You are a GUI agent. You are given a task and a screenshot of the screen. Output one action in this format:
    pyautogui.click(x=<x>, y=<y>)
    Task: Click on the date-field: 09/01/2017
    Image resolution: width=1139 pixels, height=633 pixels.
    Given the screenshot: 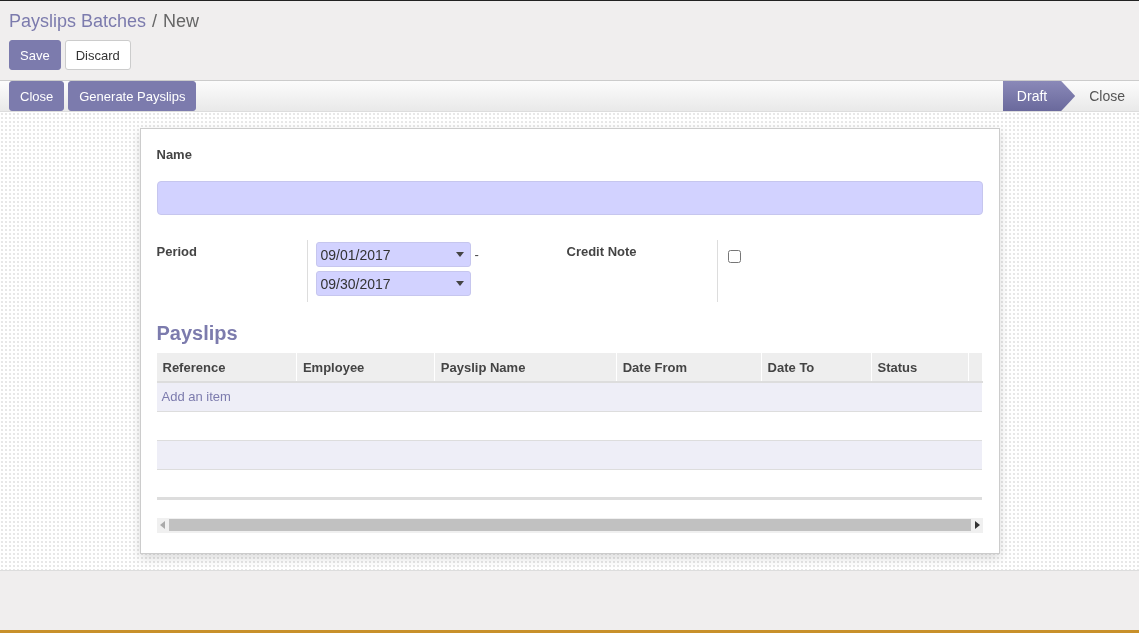 What is the action you would take?
    pyautogui.click(x=393, y=254)
    